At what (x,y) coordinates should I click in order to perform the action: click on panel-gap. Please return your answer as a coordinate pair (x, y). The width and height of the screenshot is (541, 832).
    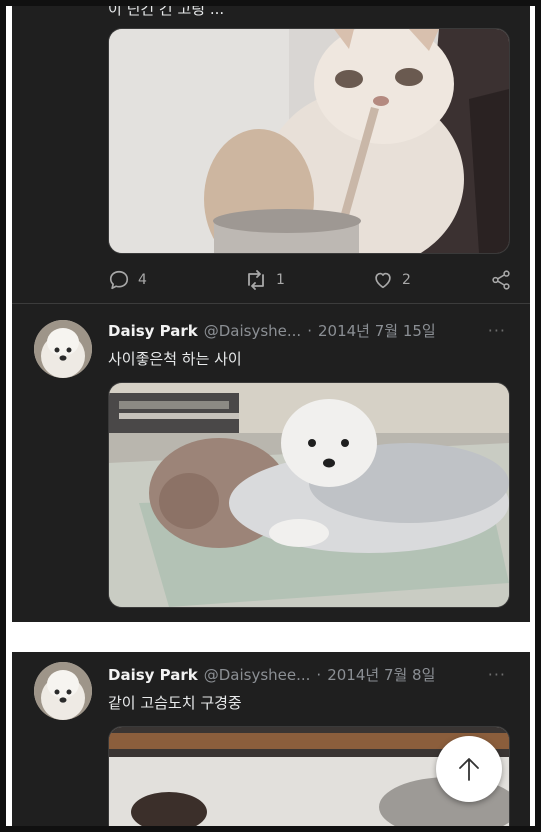
    Looking at the image, I should click on (271, 637).